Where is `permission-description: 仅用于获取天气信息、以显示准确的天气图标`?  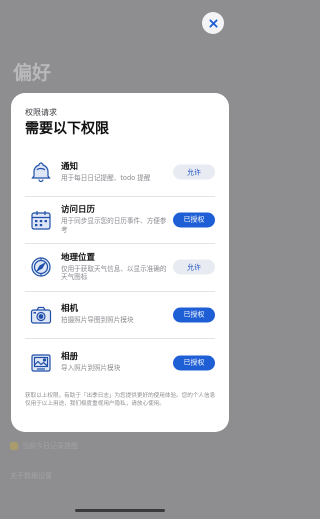
permission-description: 仅用于获取天气信息、以显示准确的天气图标 is located at coordinates (114, 273).